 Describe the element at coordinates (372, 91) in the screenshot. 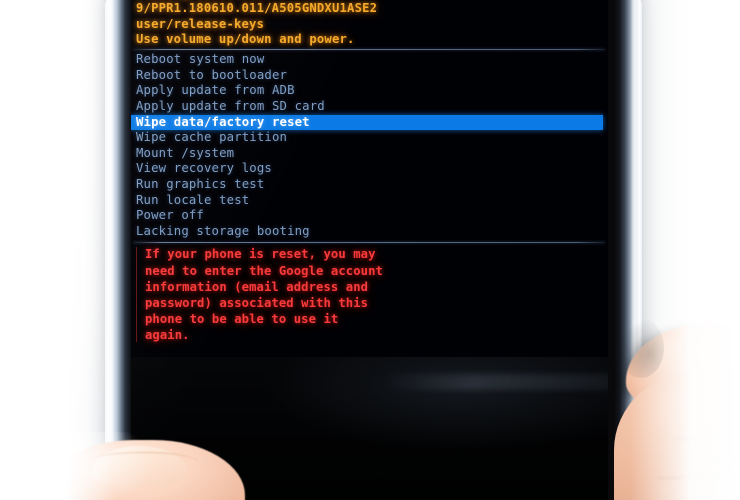

I see `menu-item-apply-update-from-adb: Apply update from ADB` at that location.